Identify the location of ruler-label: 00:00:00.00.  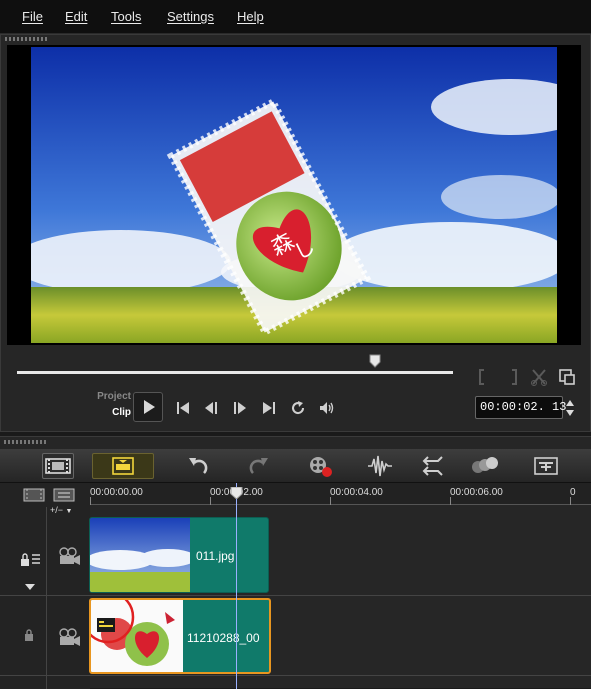
(116, 492).